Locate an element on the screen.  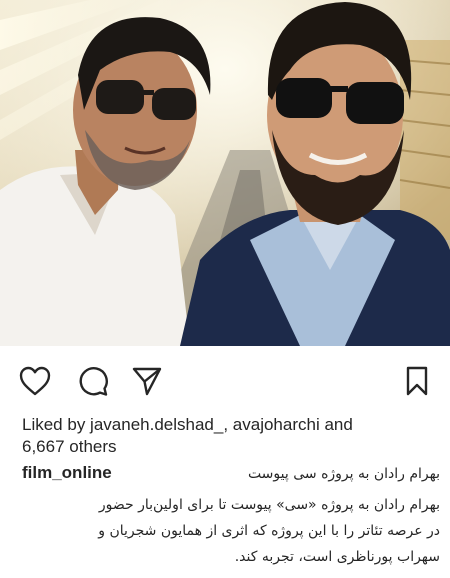
caption-headline: بهرام رادان به پروژه سی پیوست is located at coordinates (343, 474).